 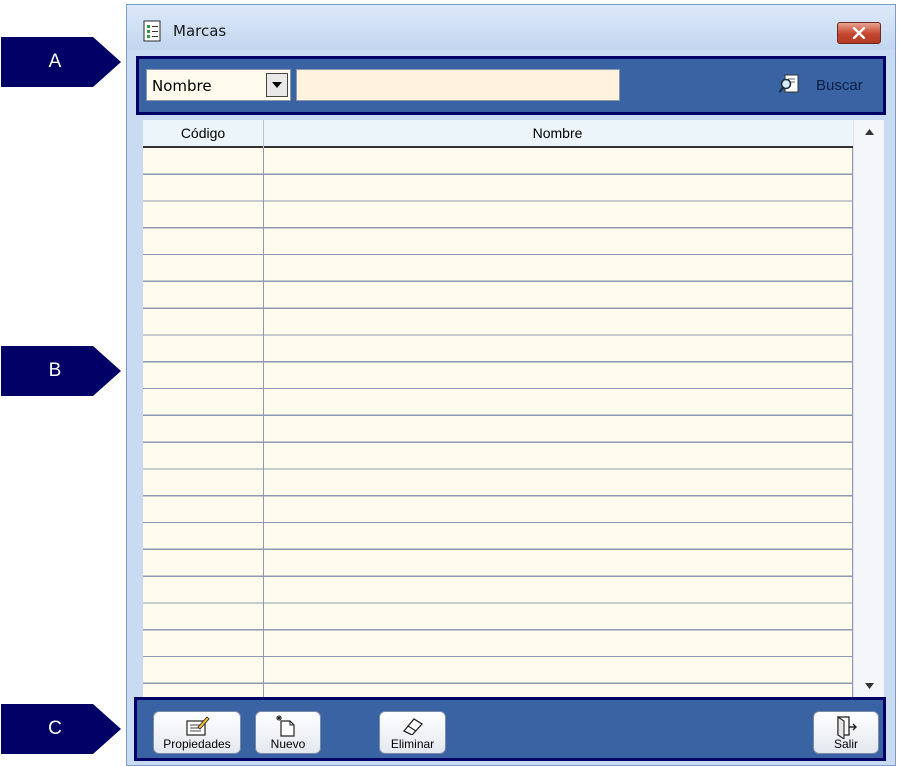 I want to click on scroll-down-icon, so click(x=869, y=686).